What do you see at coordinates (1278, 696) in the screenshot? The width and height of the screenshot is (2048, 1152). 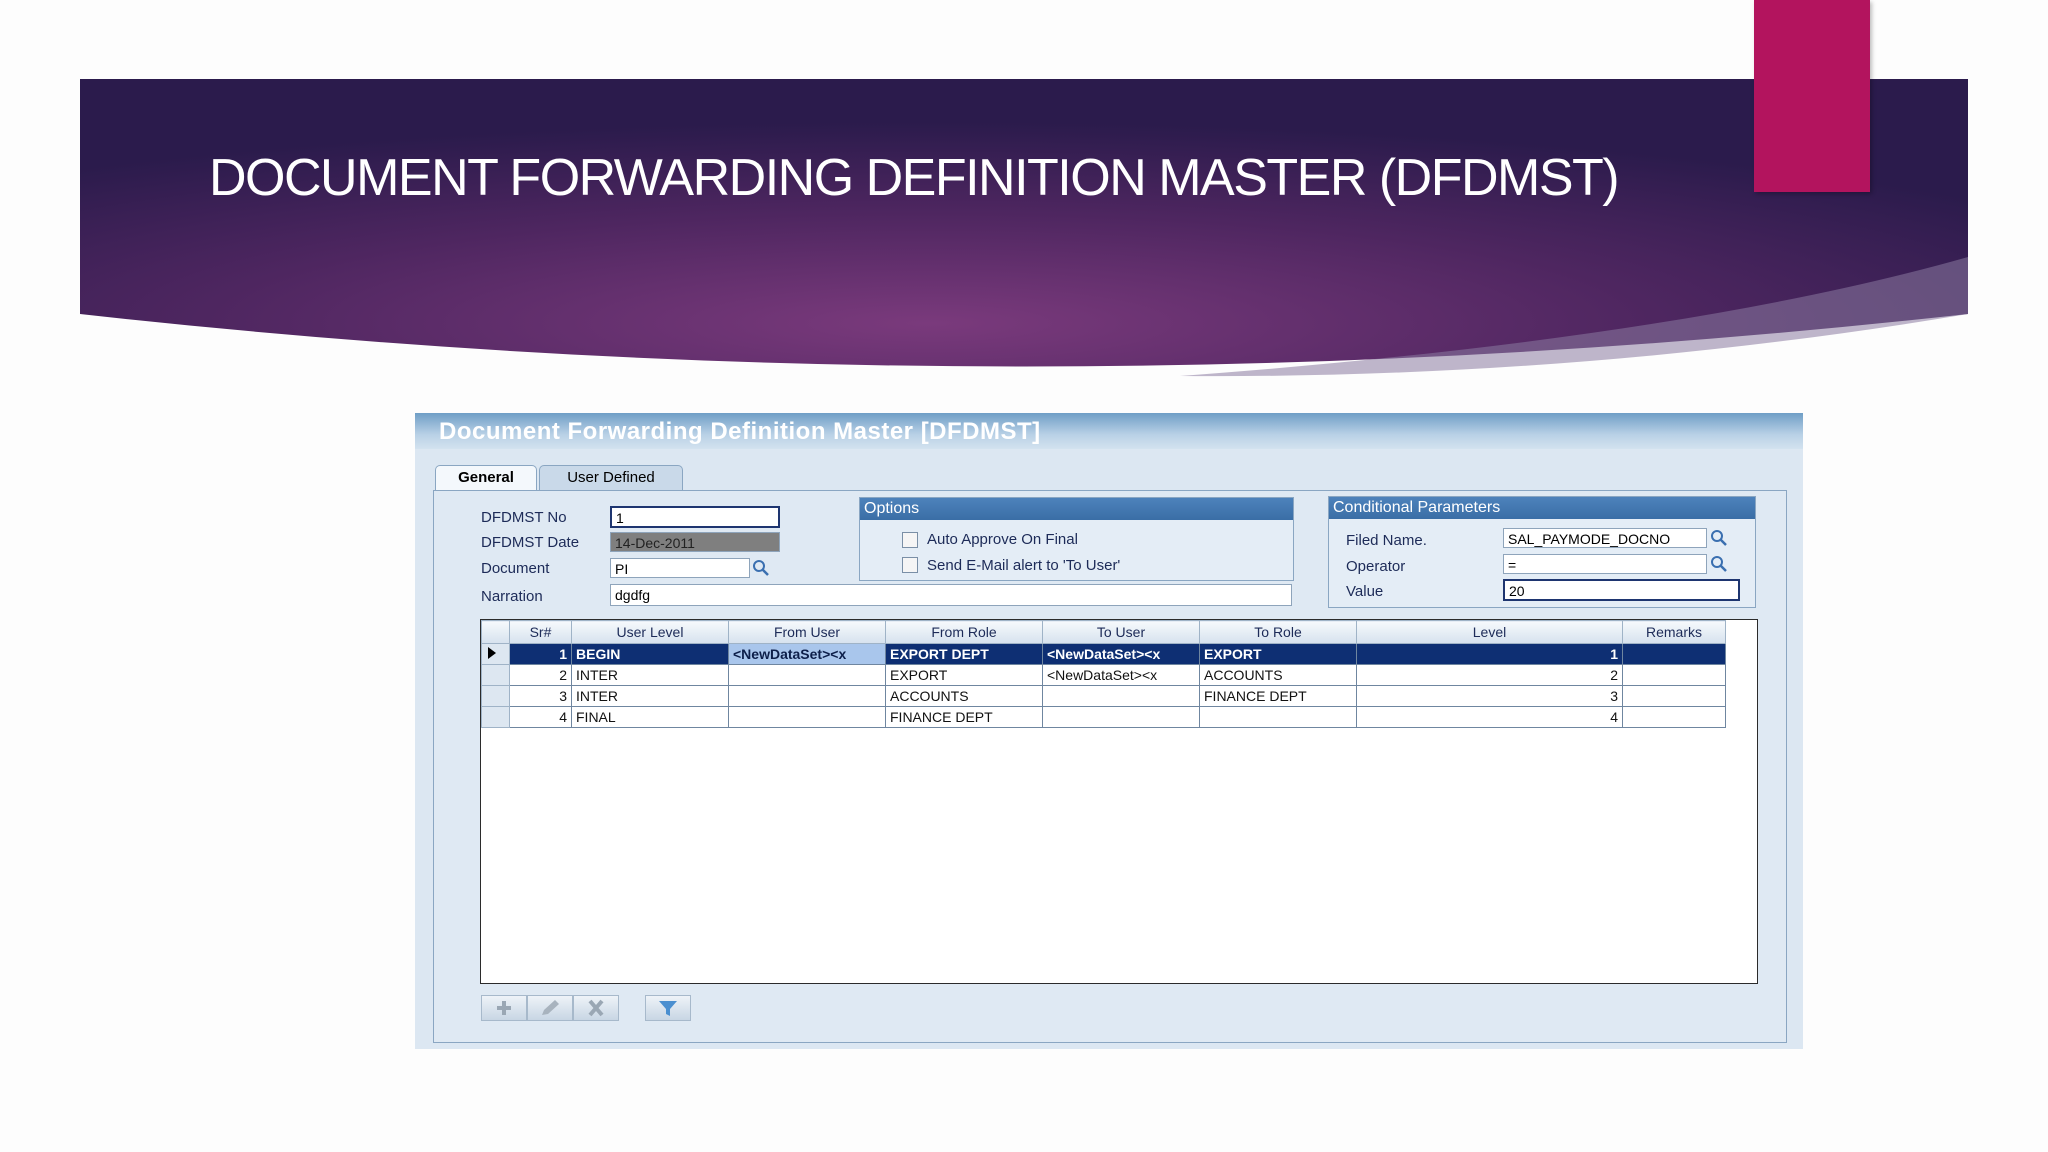 I see `cell-to-role: FINANCE DEPT` at bounding box center [1278, 696].